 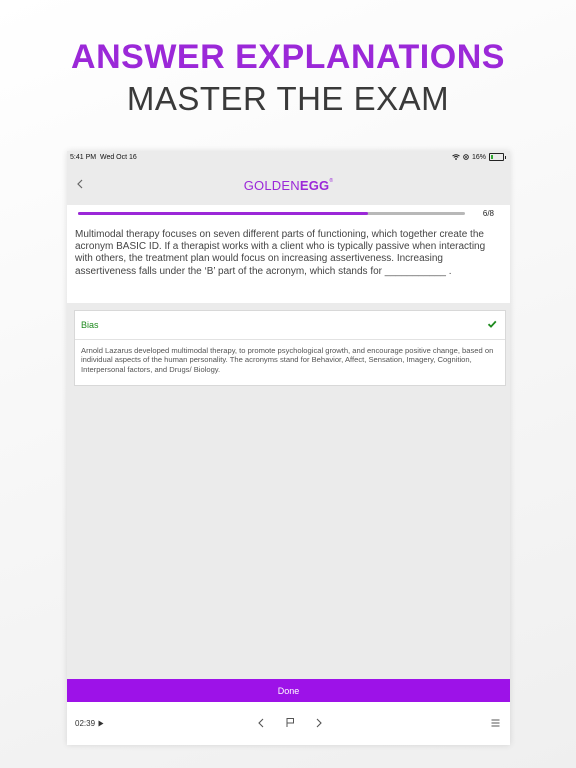 I want to click on status-indicators: 16%, so click(x=479, y=157).